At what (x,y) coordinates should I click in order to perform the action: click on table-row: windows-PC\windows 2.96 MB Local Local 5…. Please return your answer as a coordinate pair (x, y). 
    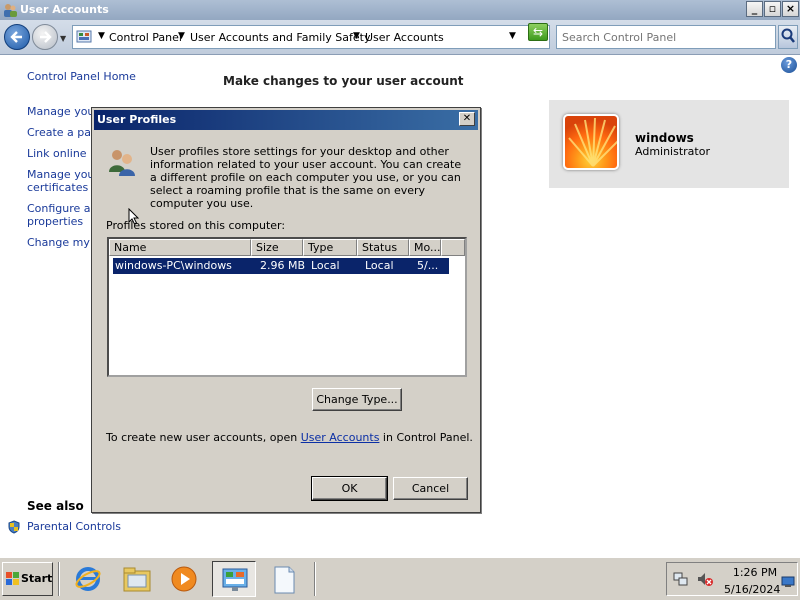
    Looking at the image, I should click on (281, 266).